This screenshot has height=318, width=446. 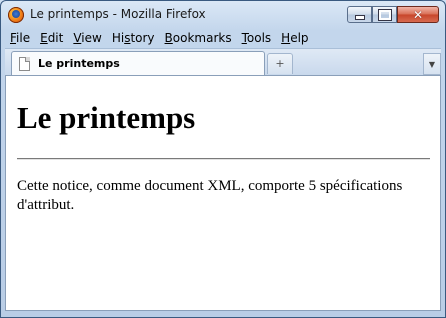 I want to click on window-title: Le printemps - Mozilla Firefox, so click(x=118, y=14).